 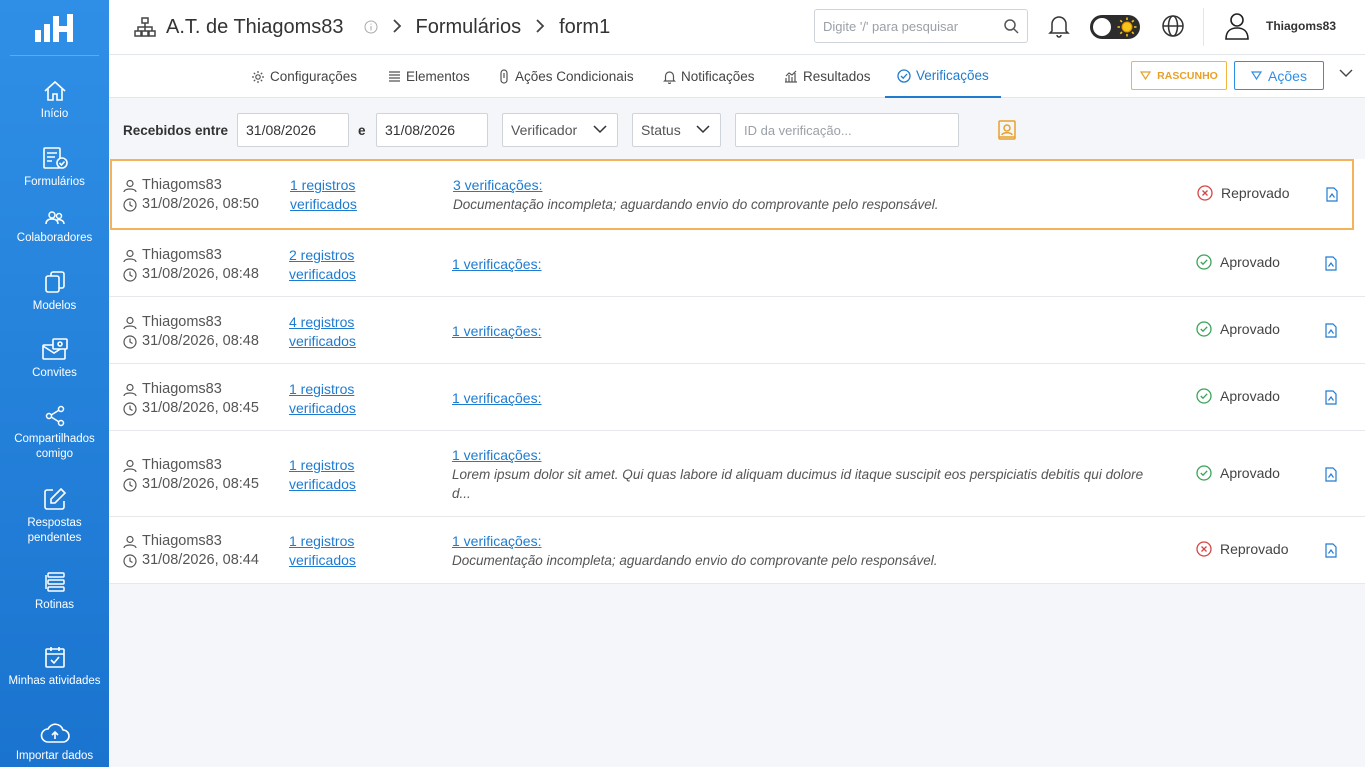 I want to click on x-circle-icon, so click(x=1205, y=193).